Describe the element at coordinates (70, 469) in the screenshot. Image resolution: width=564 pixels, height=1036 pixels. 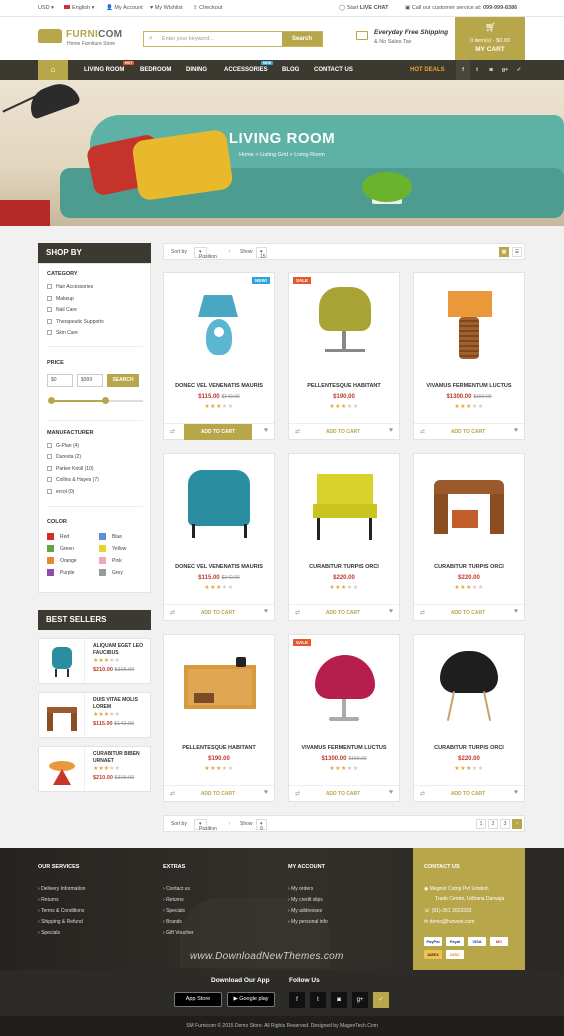
I see `manufacturer-checkbox: Parker Knoll (10)` at that location.